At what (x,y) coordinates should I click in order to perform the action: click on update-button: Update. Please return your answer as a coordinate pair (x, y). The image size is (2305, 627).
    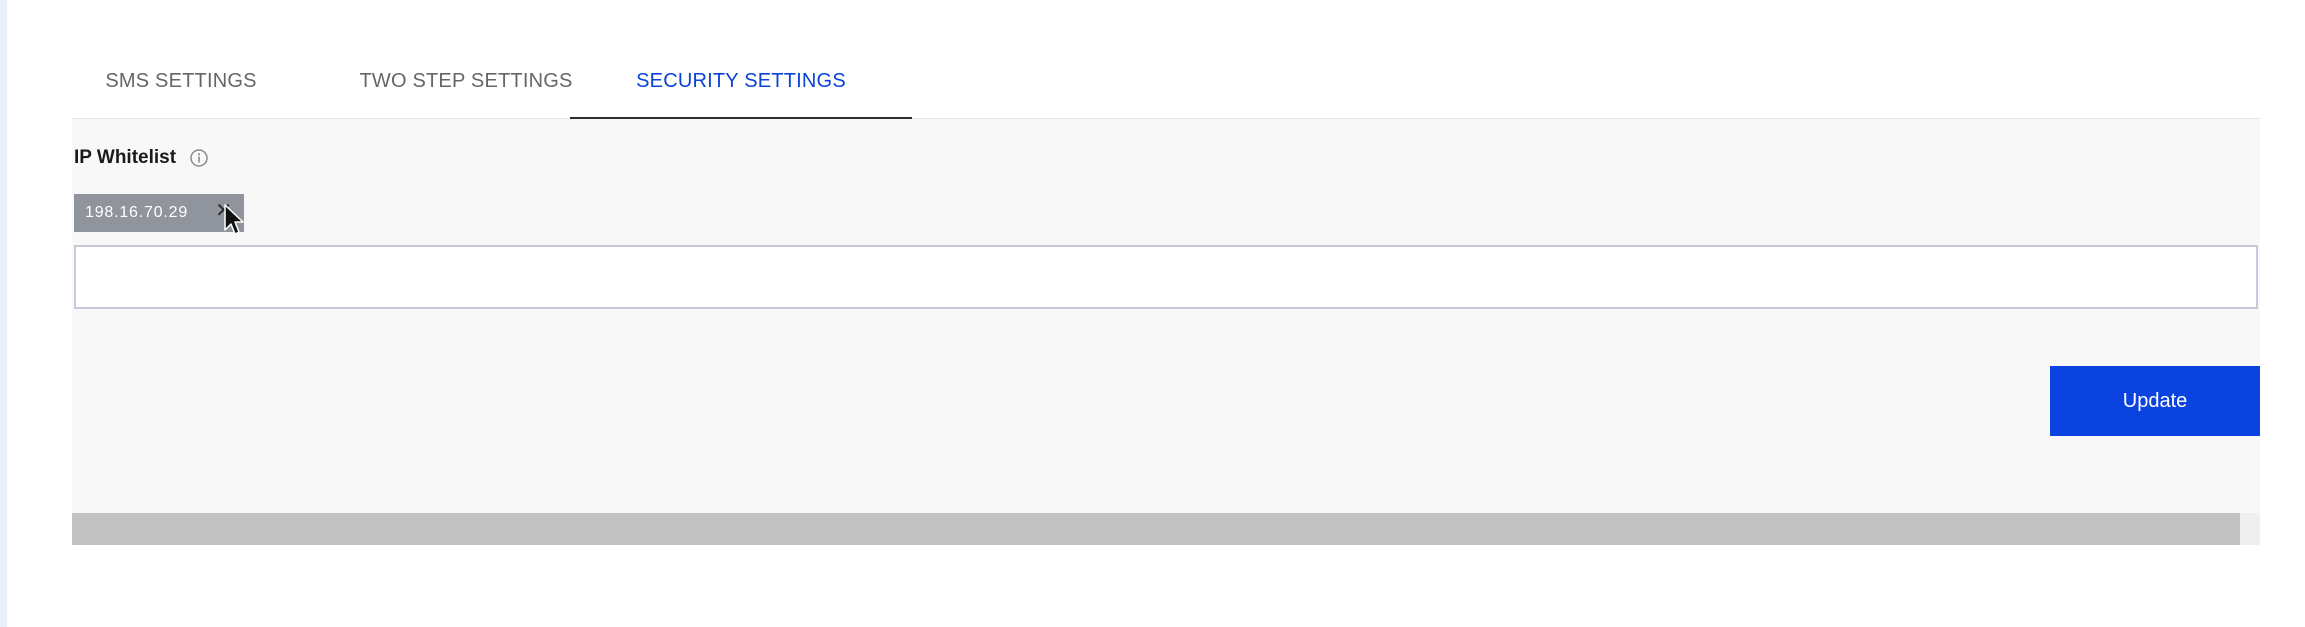
    Looking at the image, I should click on (2155, 401).